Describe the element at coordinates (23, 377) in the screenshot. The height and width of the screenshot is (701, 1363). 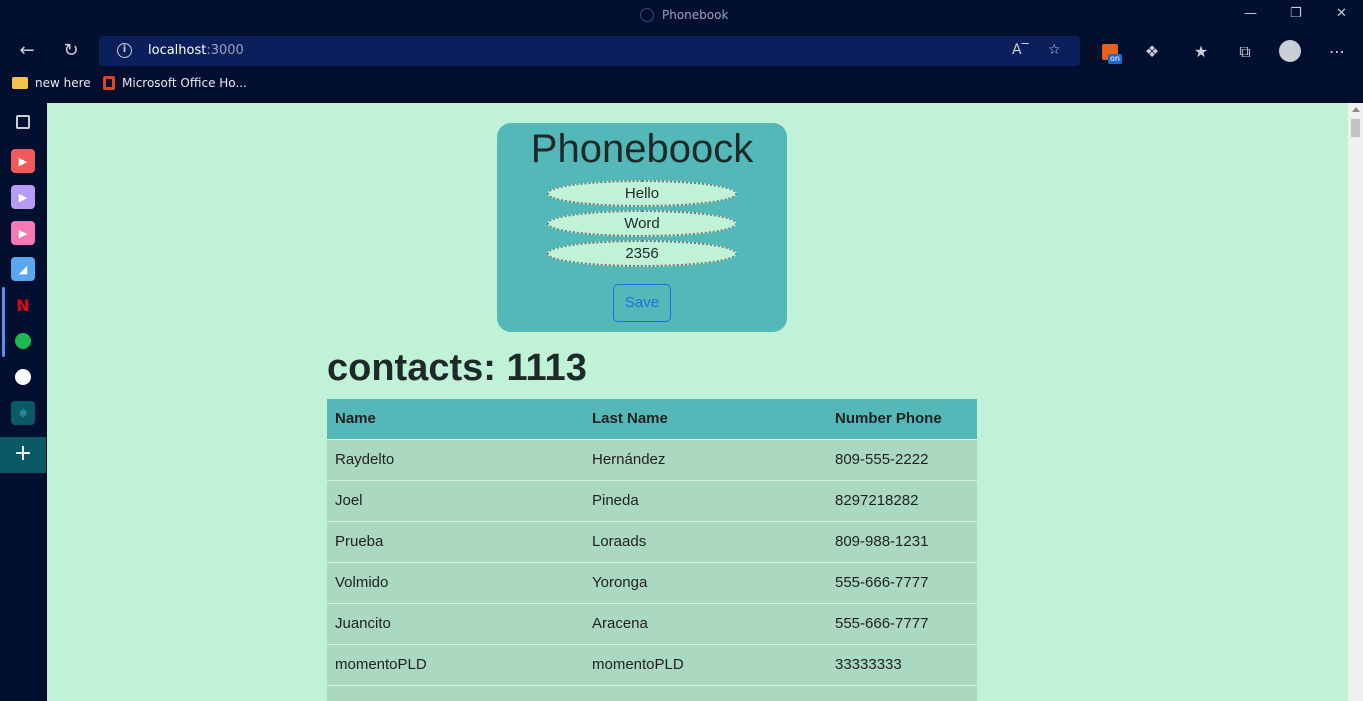
I see `github-icon` at that location.